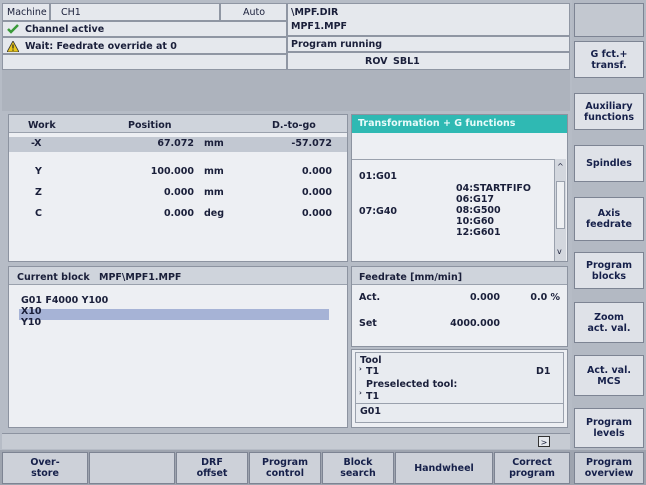 The width and height of the screenshot is (646, 485). I want to click on gfunc-header: Transformation + G functions, so click(459, 124).